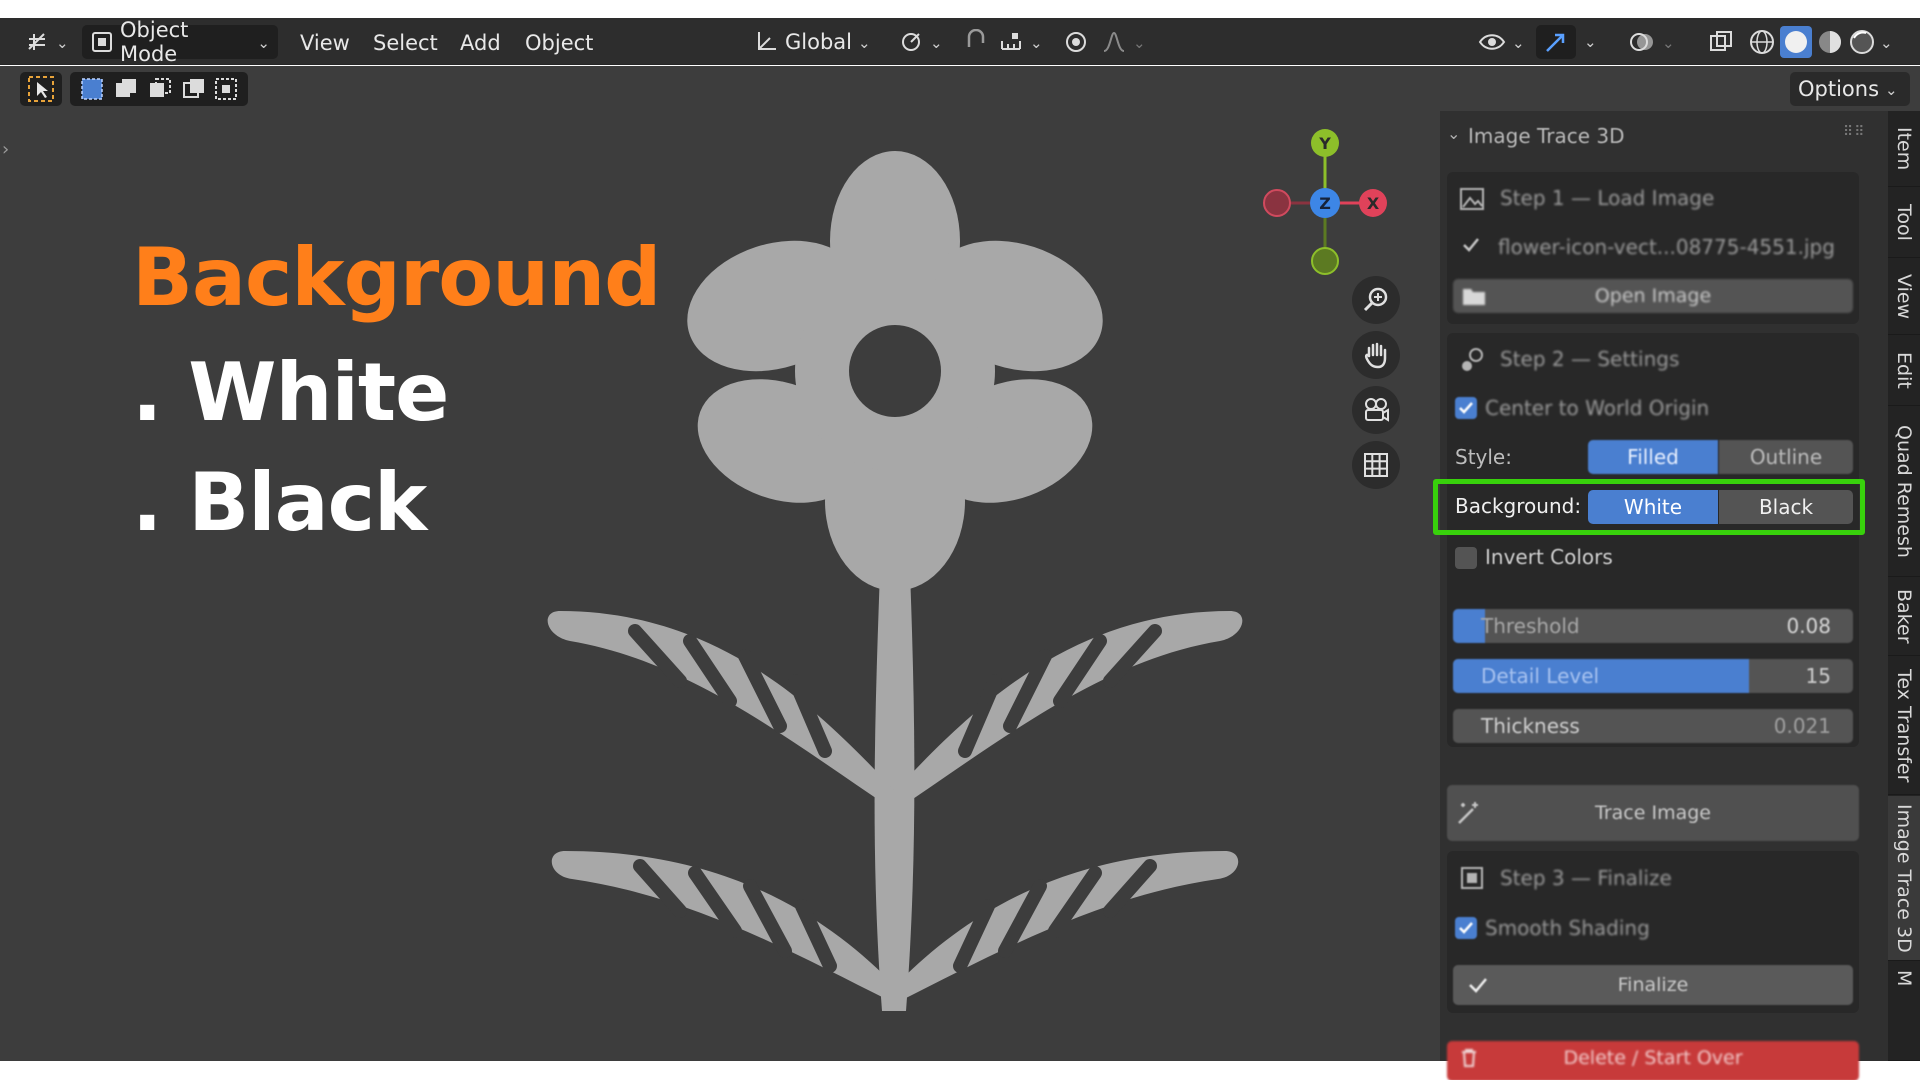  What do you see at coordinates (1590, 359) in the screenshot?
I see `step2-title: Step 2 — Settings` at bounding box center [1590, 359].